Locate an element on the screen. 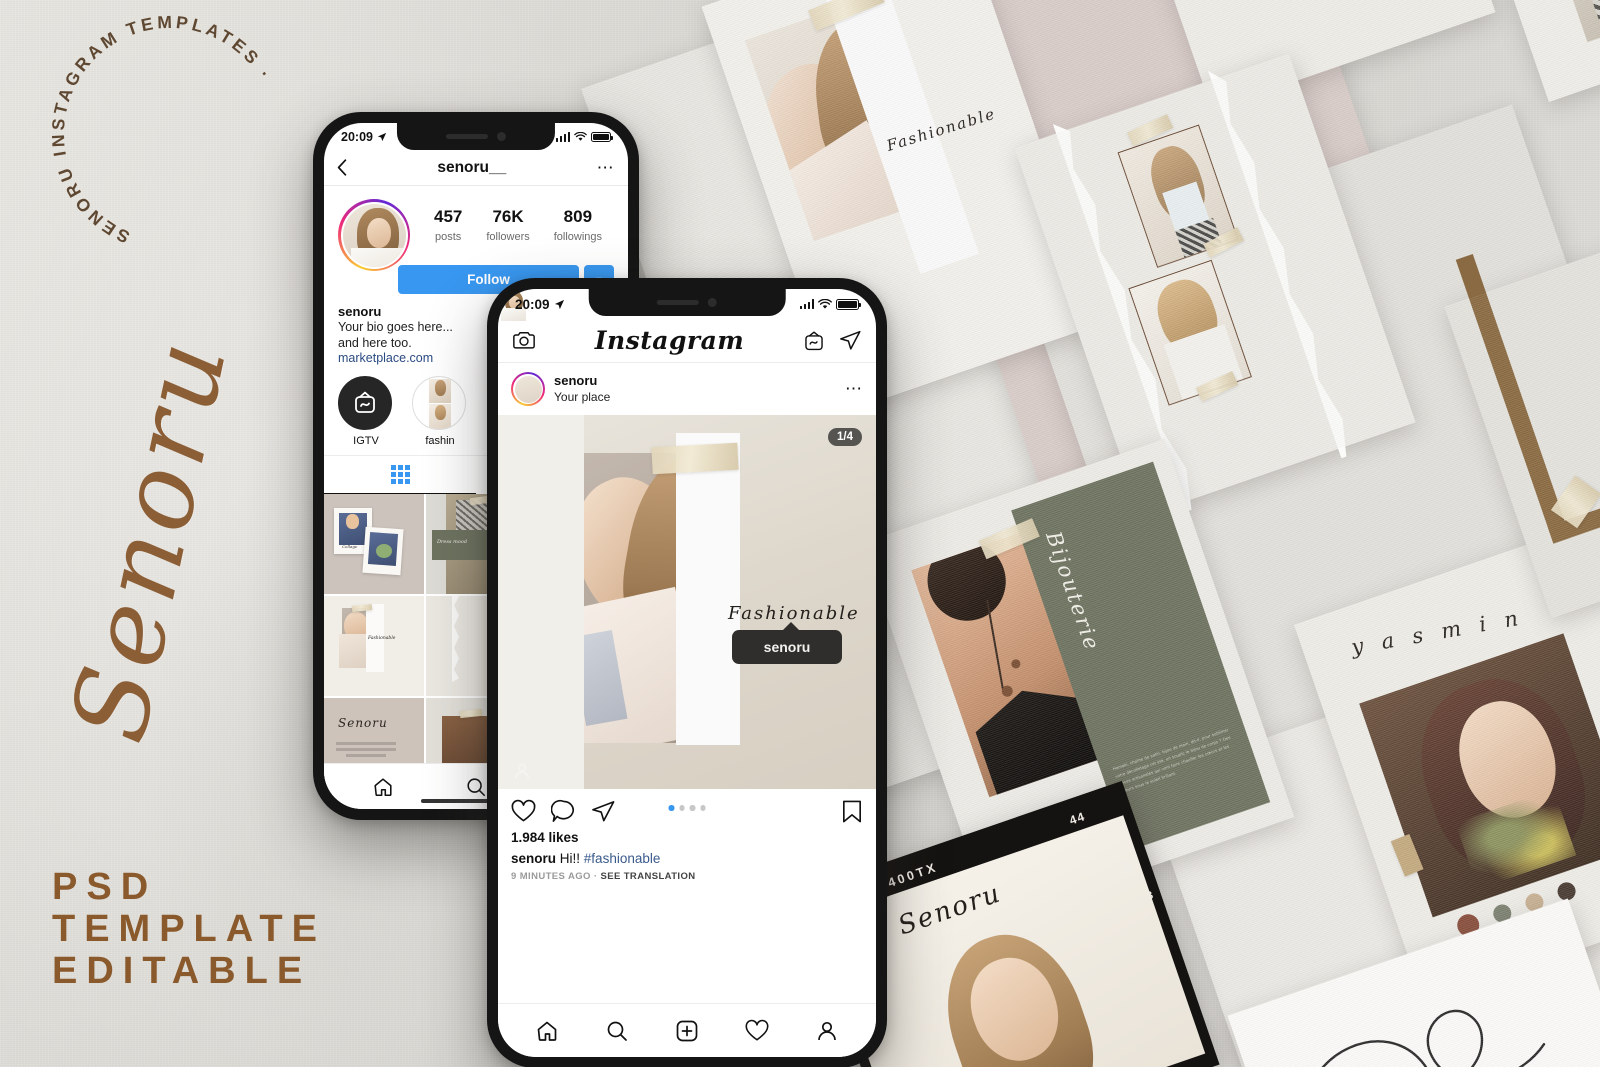  frame-photo-top is located at coordinates (1178, 196).